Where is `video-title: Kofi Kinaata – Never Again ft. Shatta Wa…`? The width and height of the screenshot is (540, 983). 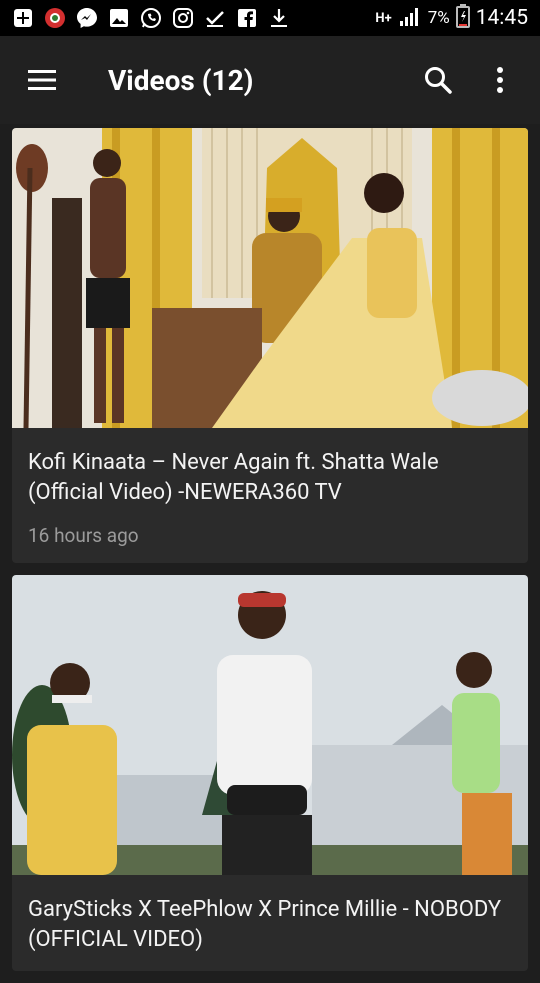
video-title: Kofi Kinaata – Never Again ft. Shatta Wa… is located at coordinates (270, 478).